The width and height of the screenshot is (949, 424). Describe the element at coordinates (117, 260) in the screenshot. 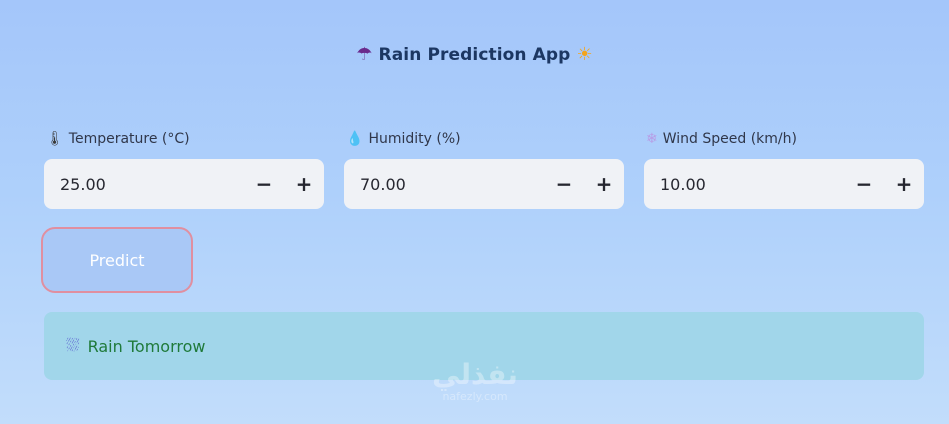

I see `predict-button: Predict` at that location.